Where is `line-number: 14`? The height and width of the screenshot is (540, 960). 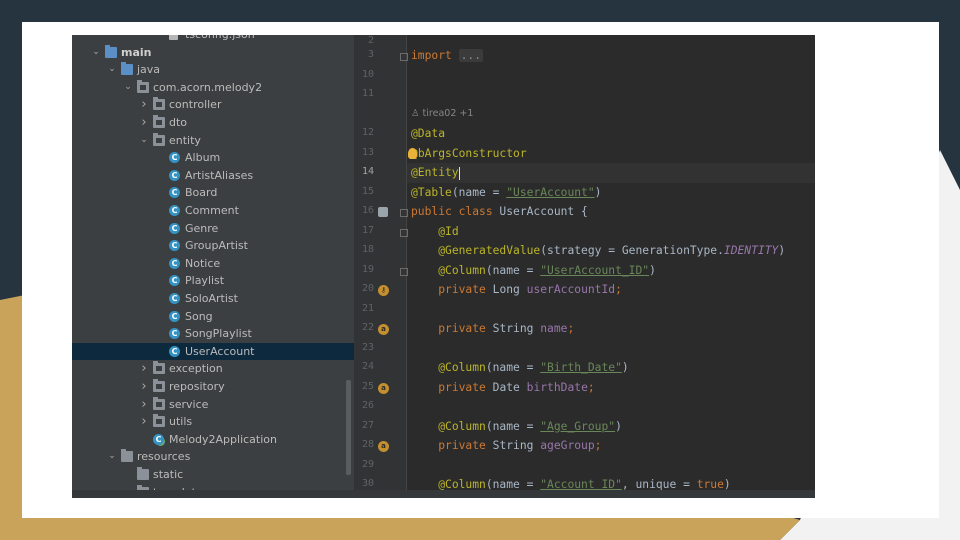 line-number: 14 is located at coordinates (367, 171).